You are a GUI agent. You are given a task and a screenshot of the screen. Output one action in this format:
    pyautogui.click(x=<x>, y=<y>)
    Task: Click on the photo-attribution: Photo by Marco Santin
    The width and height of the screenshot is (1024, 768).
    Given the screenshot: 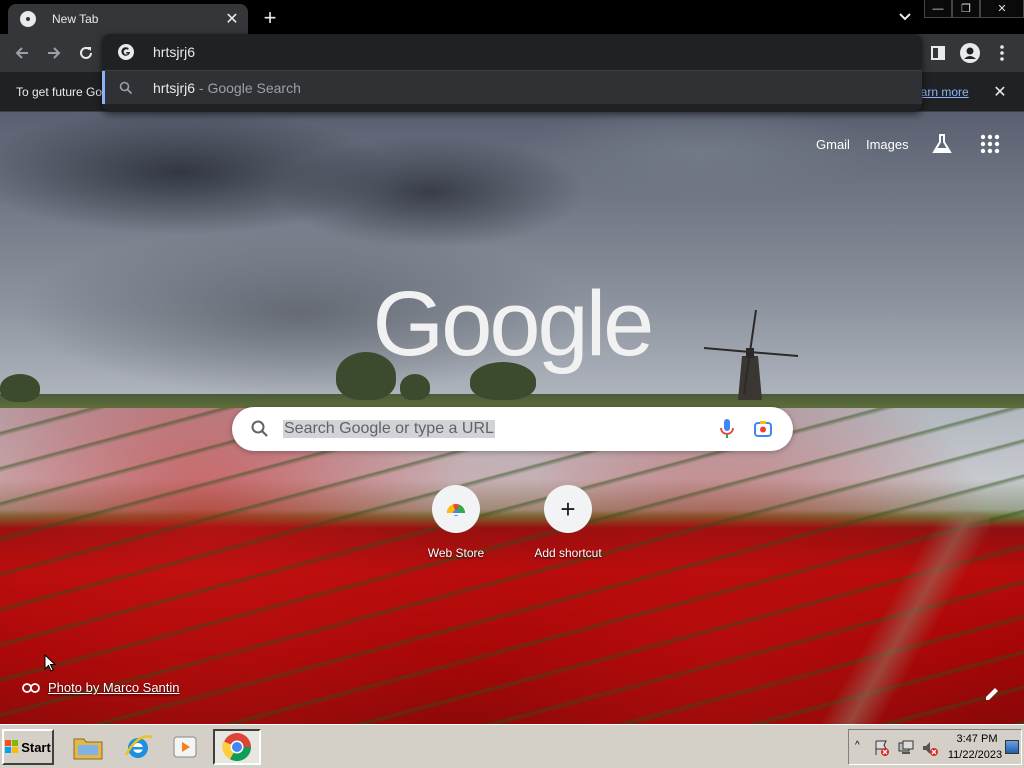 What is the action you would take?
    pyautogui.click(x=101, y=687)
    